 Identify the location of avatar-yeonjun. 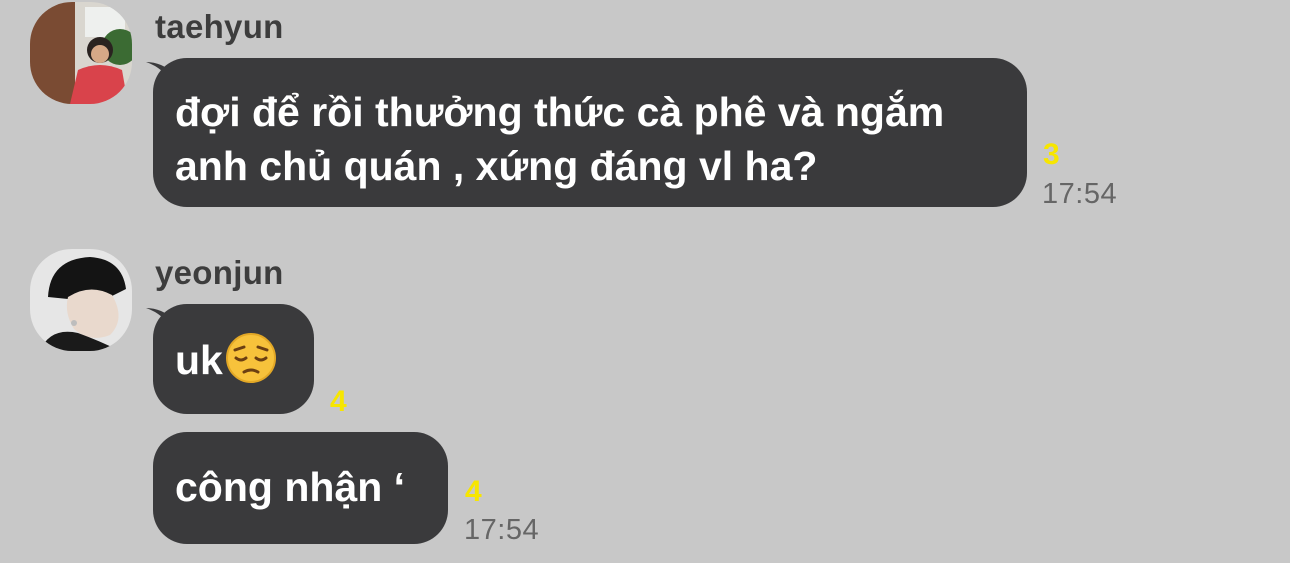
(81, 300).